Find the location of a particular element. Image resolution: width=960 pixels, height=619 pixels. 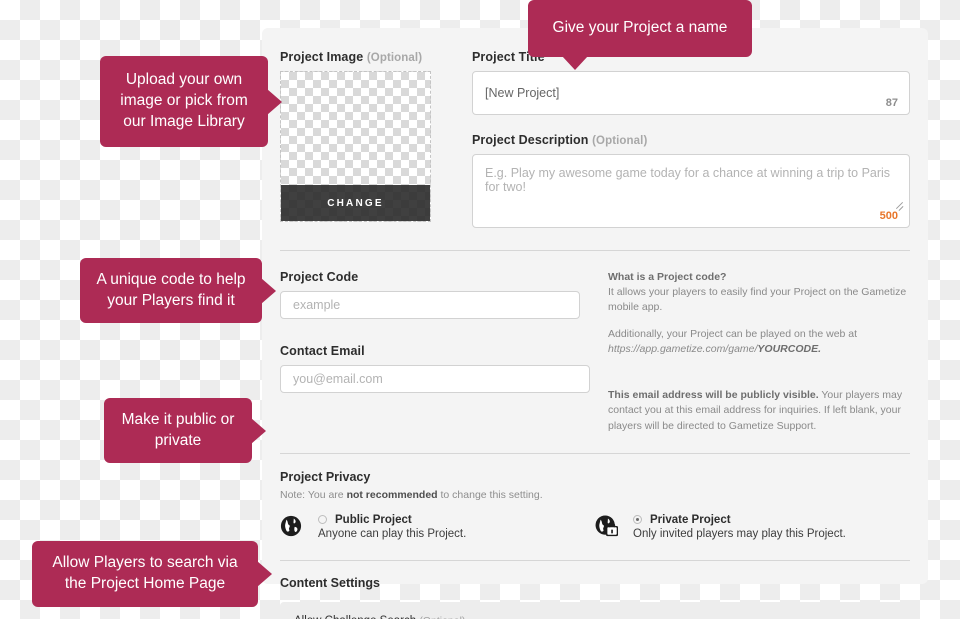

privacy-note-prefix: Note: You are is located at coordinates (313, 494).